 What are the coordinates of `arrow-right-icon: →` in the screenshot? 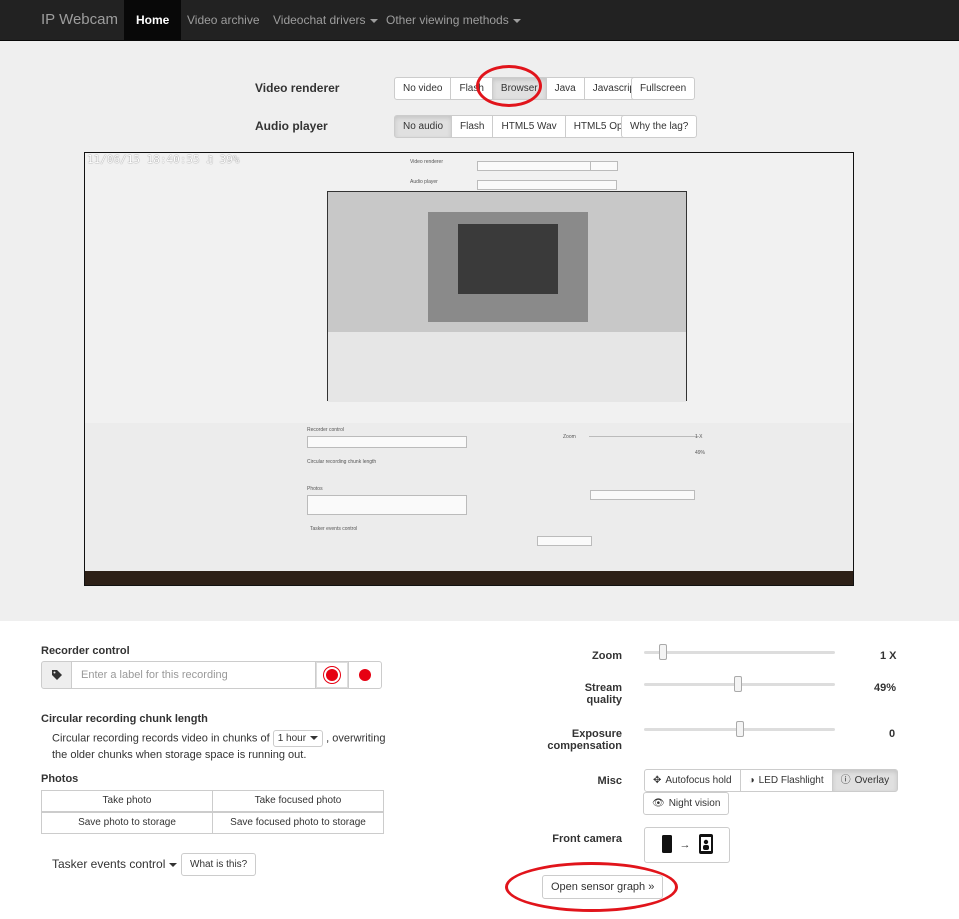 It's located at (685, 845).